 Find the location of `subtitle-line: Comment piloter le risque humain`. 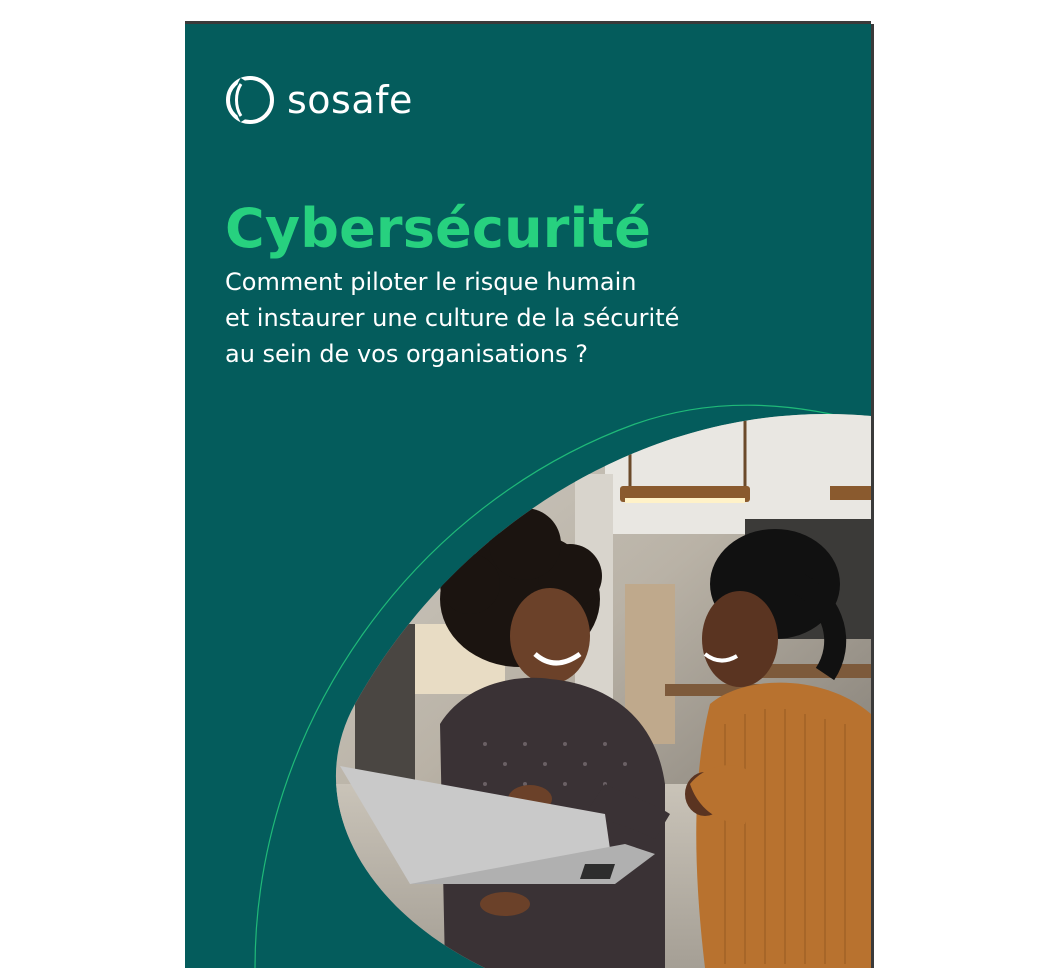

subtitle-line: Comment piloter le risque humain is located at coordinates (431, 282).